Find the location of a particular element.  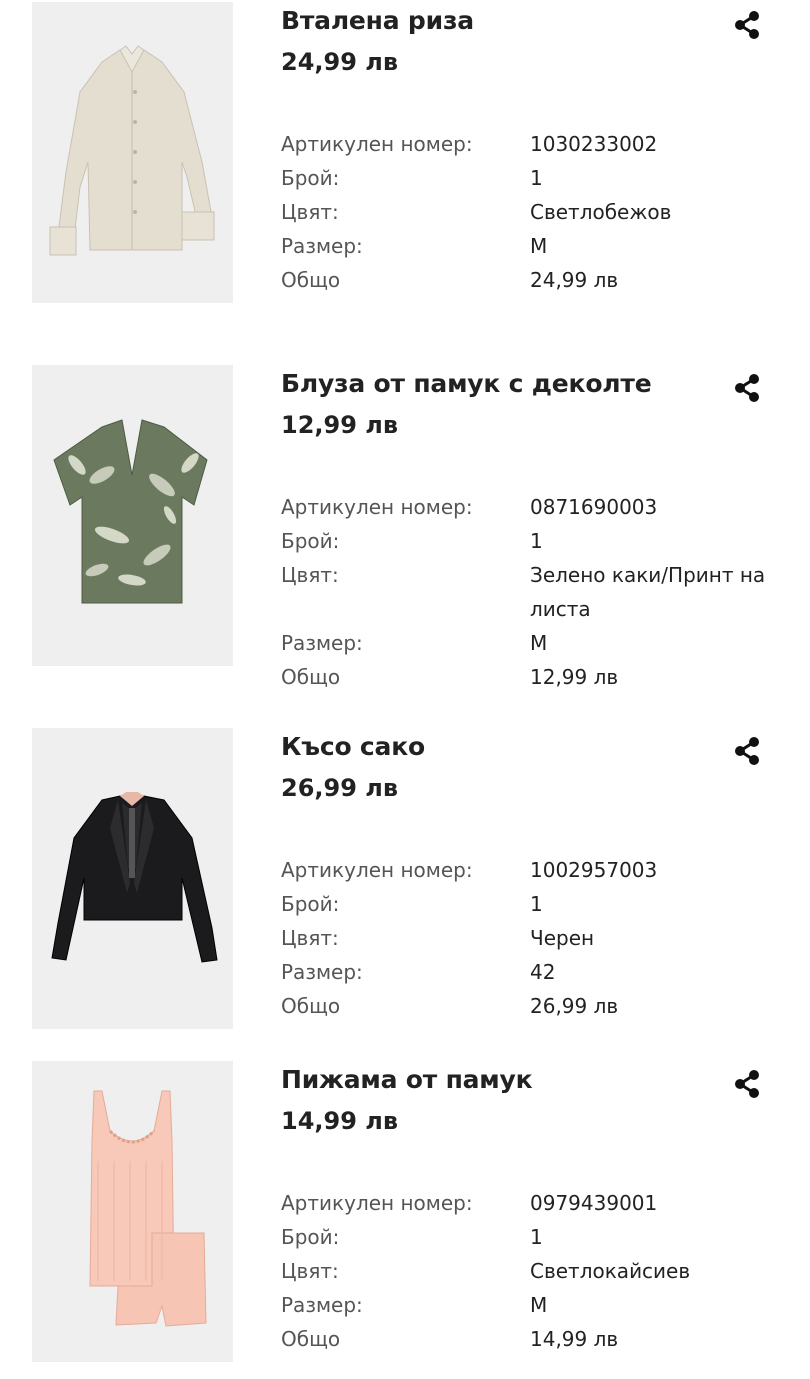

product-price: 12,99 лв is located at coordinates (340, 425).